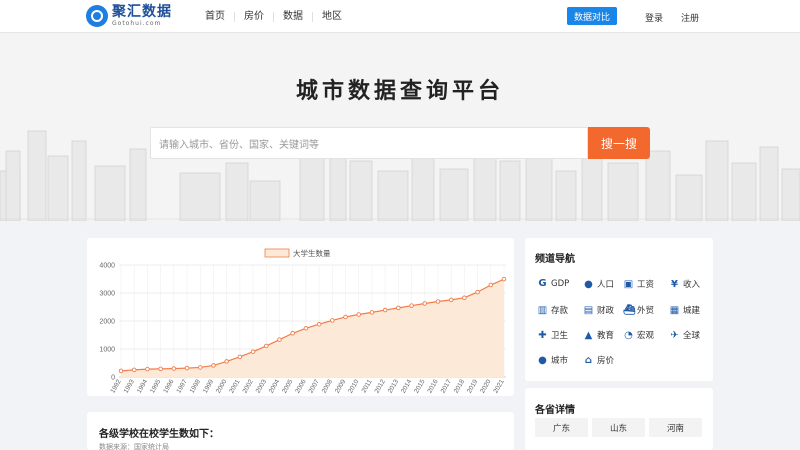  I want to click on x-tick-label: 1996, so click(168, 386).